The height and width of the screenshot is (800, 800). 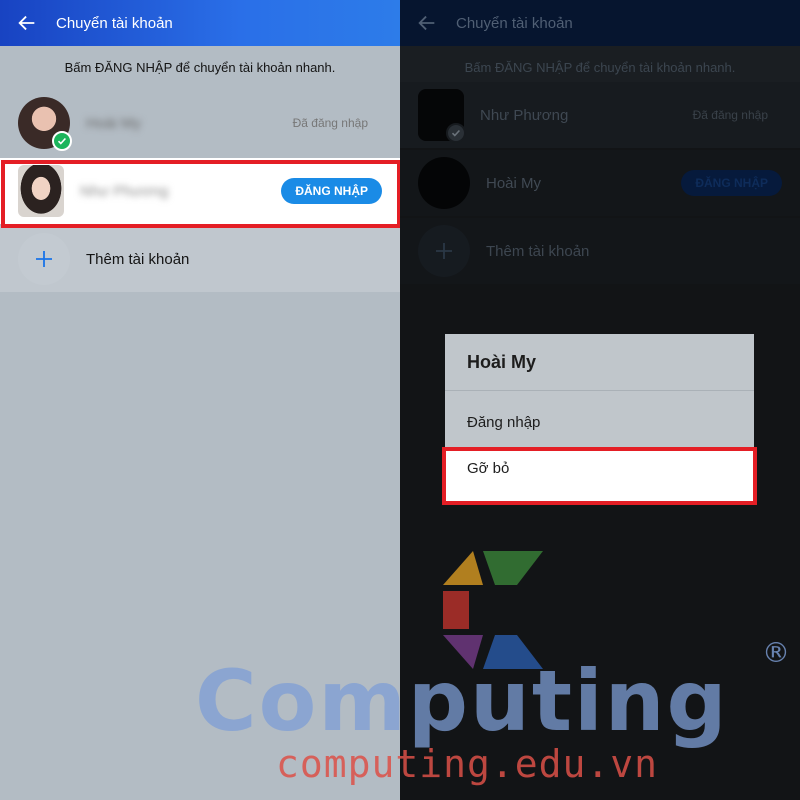 I want to click on watermark-url: computing.edu.vn, so click(x=467, y=764).